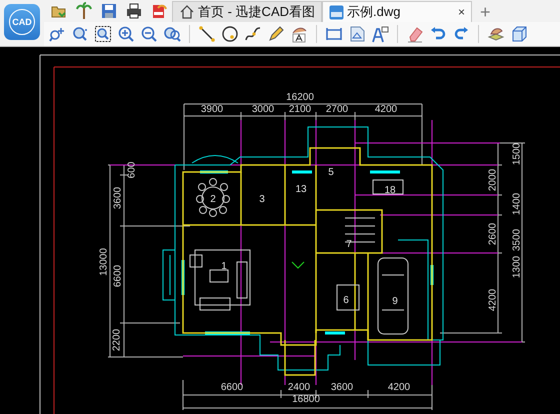 The width and height of the screenshot is (560, 414). I want to click on new-tab-button: +, so click(485, 12).